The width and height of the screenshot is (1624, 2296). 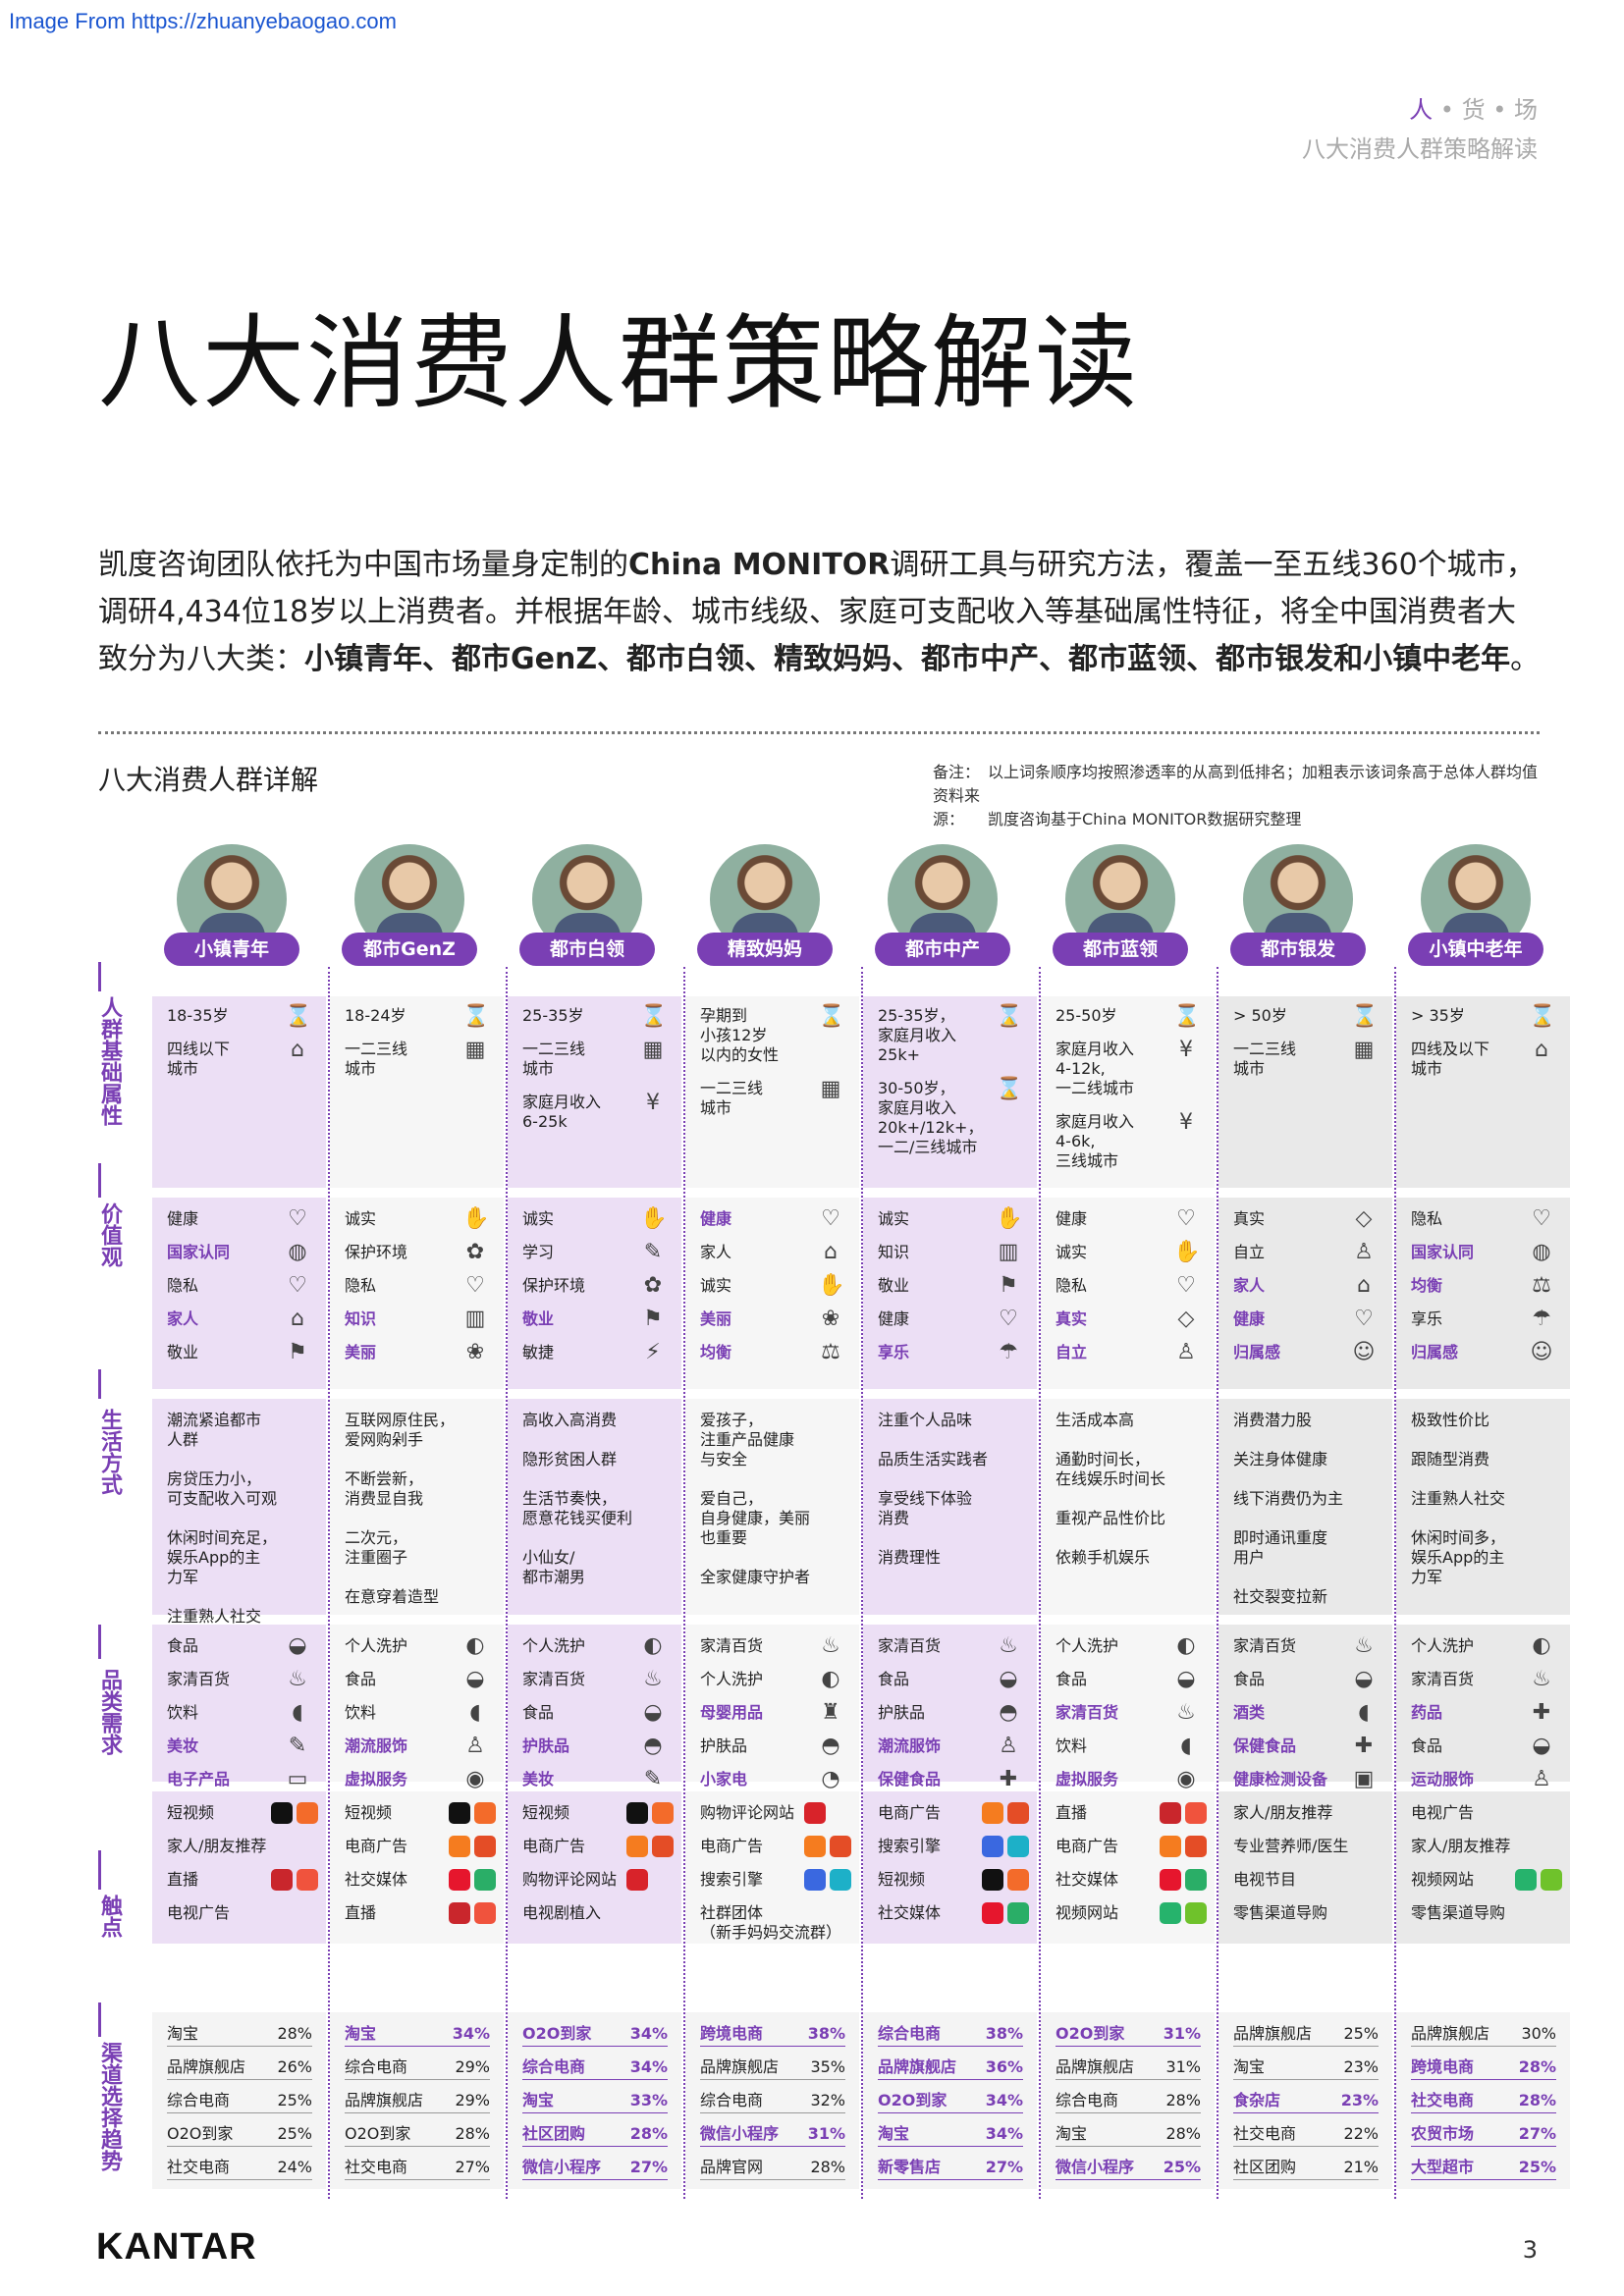 What do you see at coordinates (1273, 1420) in the screenshot?
I see `lifestyle-item: 消费潜力股` at bounding box center [1273, 1420].